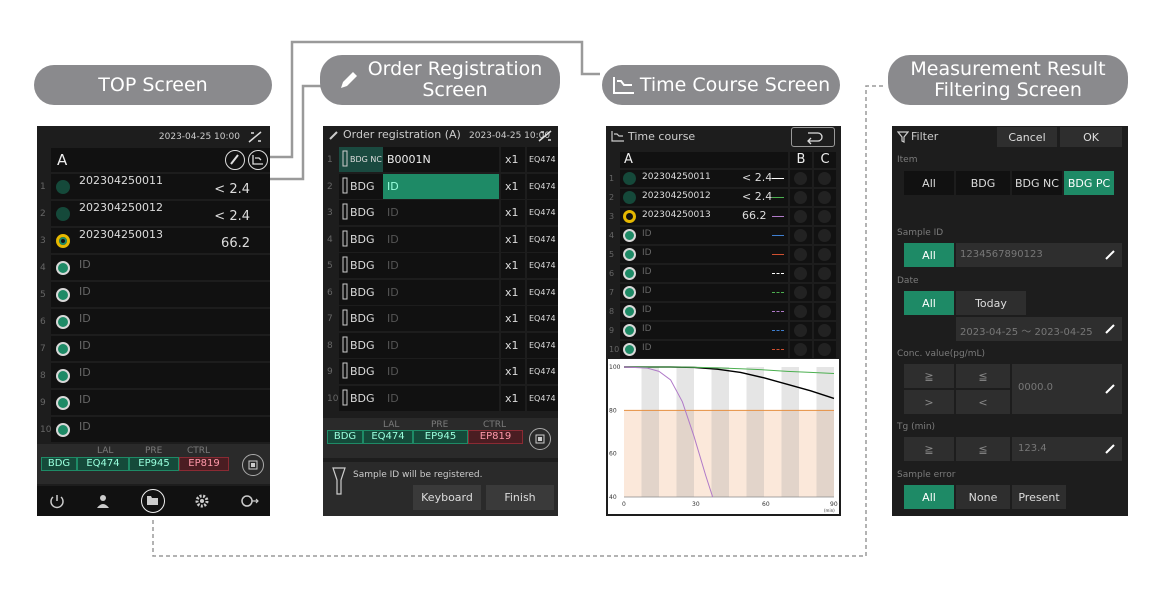 The height and width of the screenshot is (600, 1160). Describe the element at coordinates (447, 497) in the screenshot. I see `keyboard-button: Keyboard` at that location.